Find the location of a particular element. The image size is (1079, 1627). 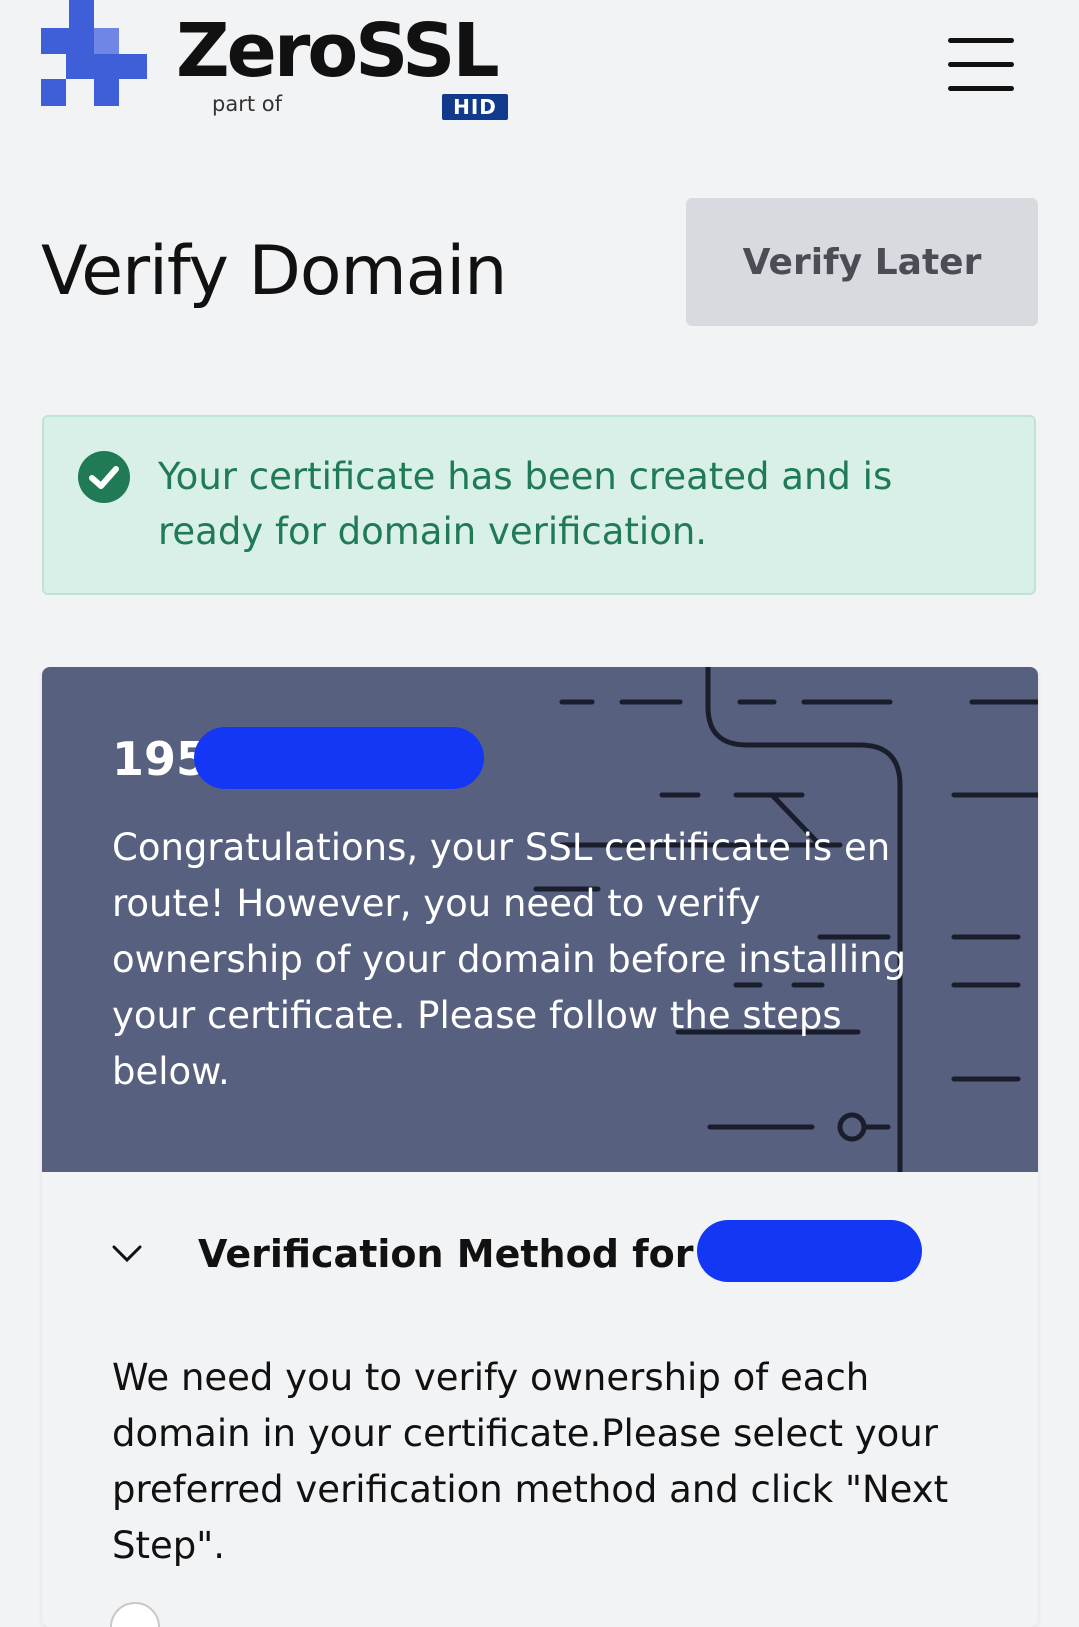

site-header: ZeroSSL part of HID is located at coordinates (539, 70).